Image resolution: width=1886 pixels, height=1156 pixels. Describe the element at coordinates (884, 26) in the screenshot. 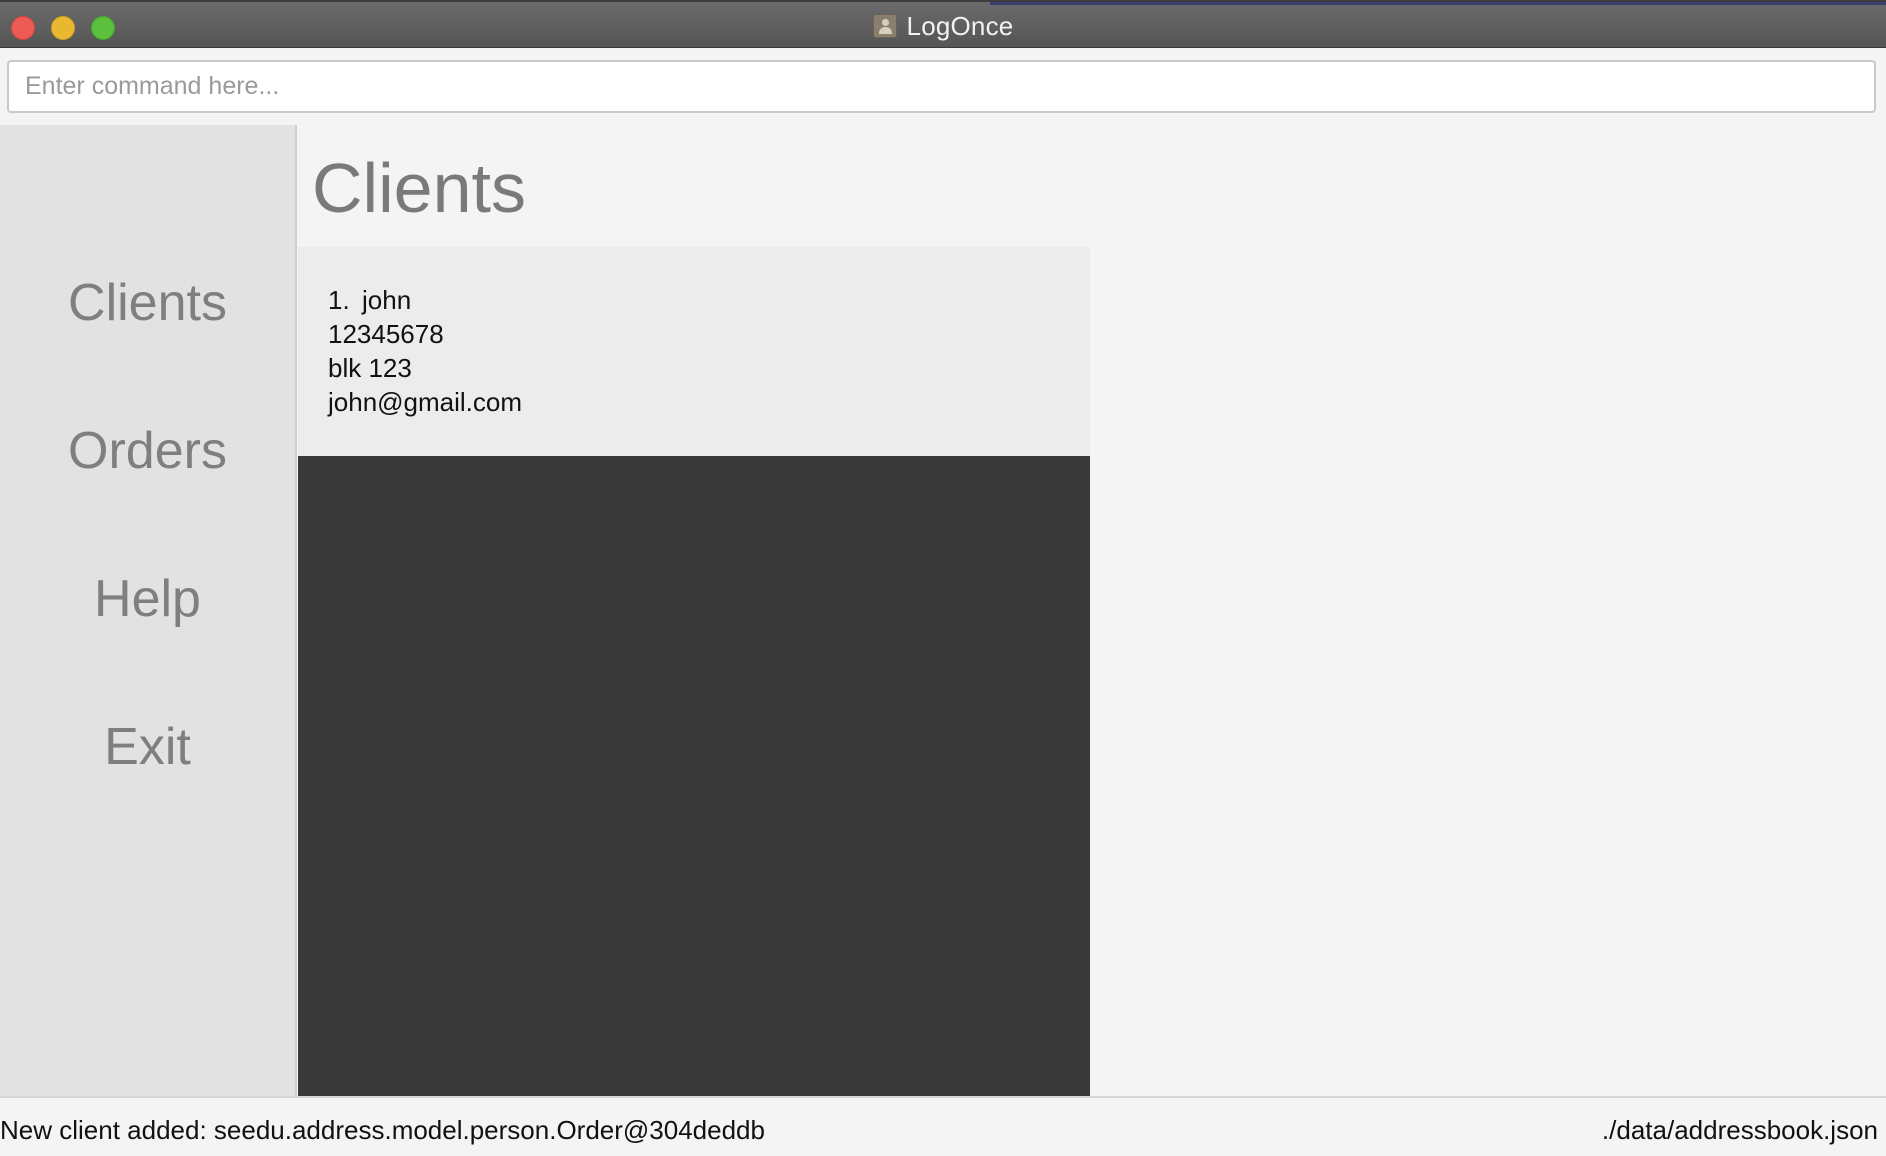

I see `address-book-icon` at that location.